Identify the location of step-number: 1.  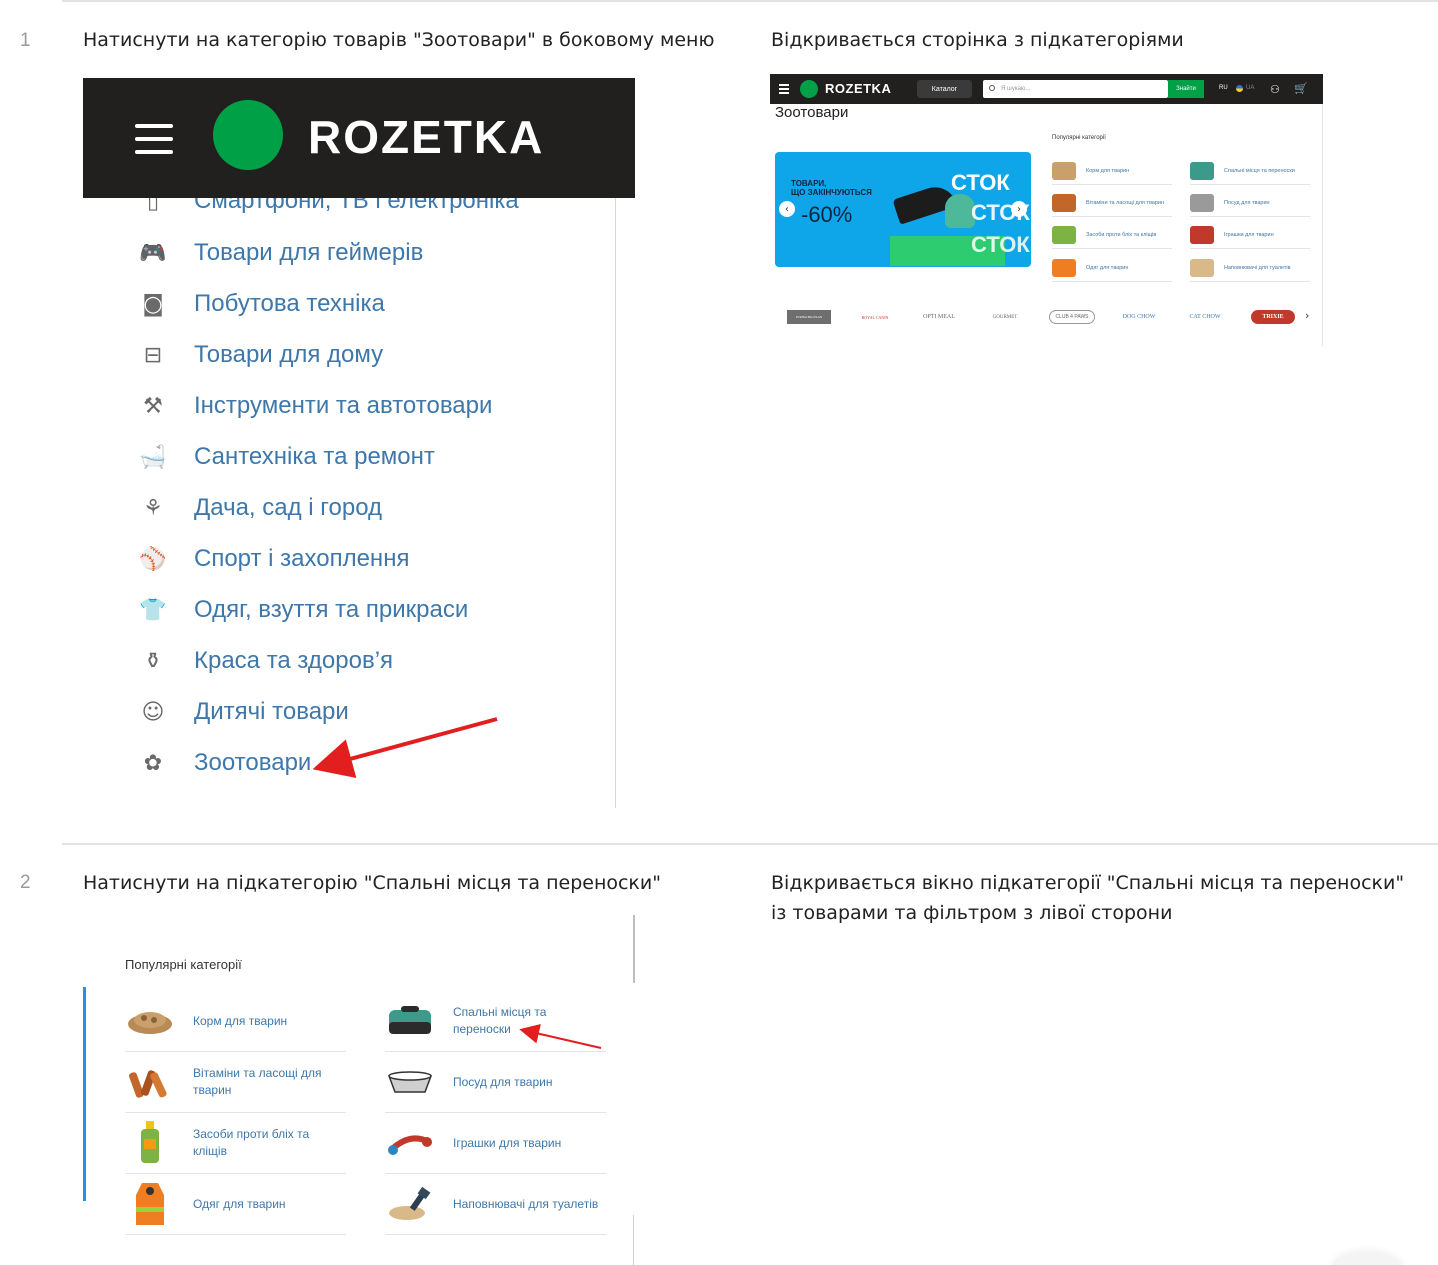
(25, 40).